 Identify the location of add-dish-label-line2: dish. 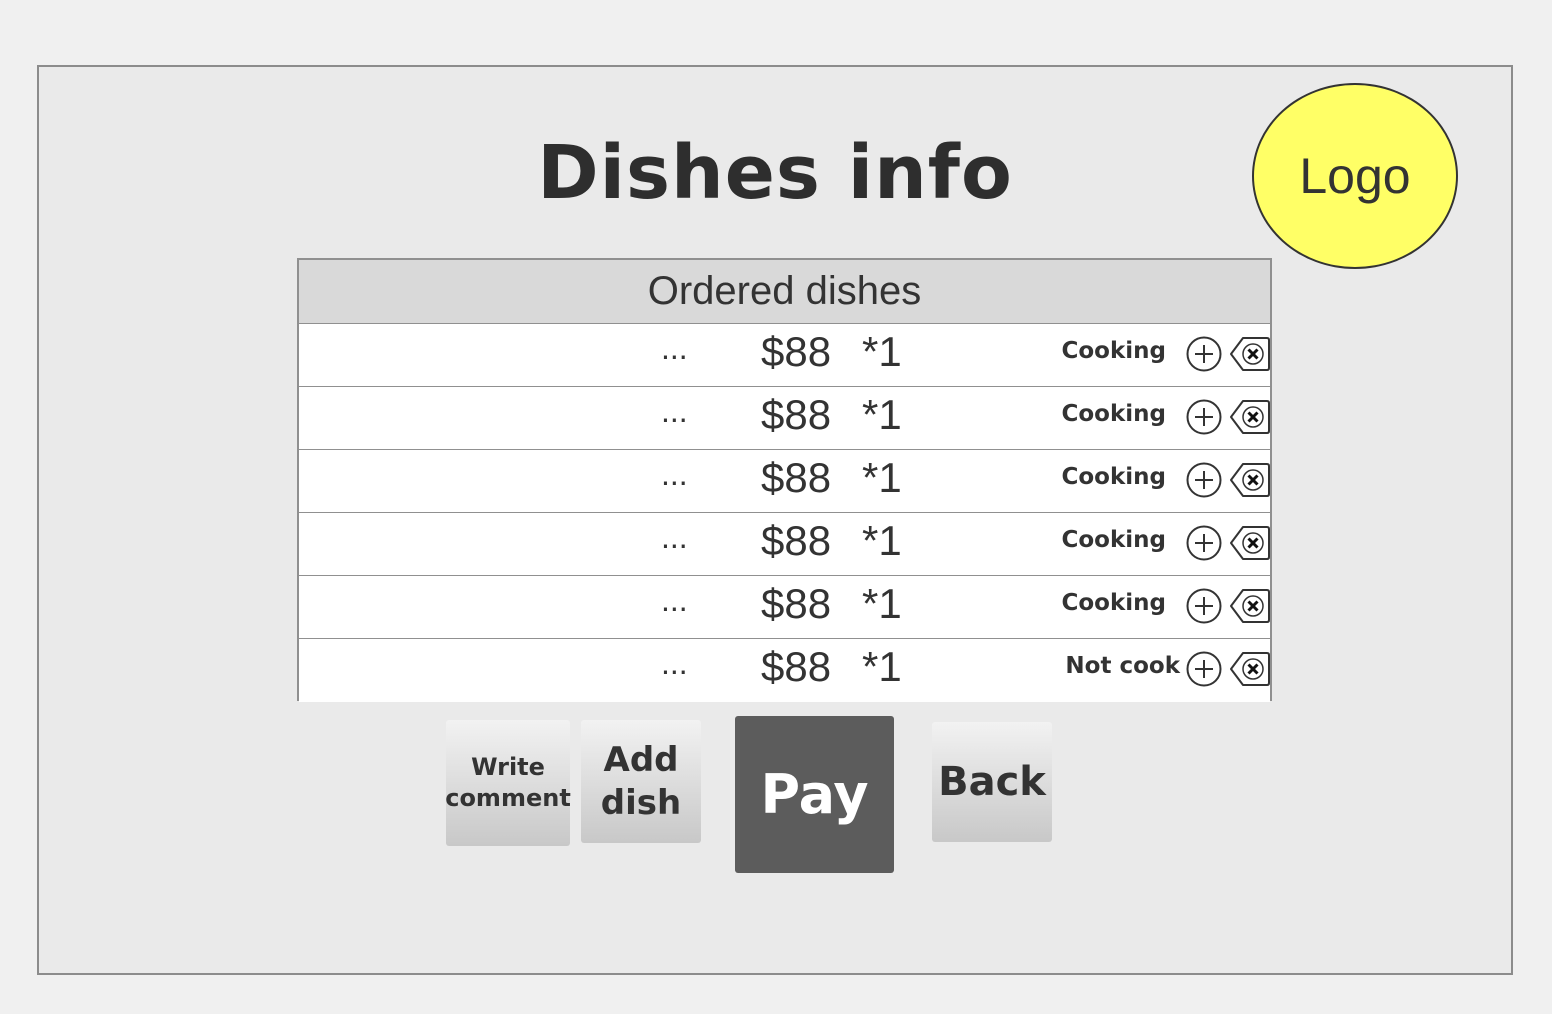
(641, 802).